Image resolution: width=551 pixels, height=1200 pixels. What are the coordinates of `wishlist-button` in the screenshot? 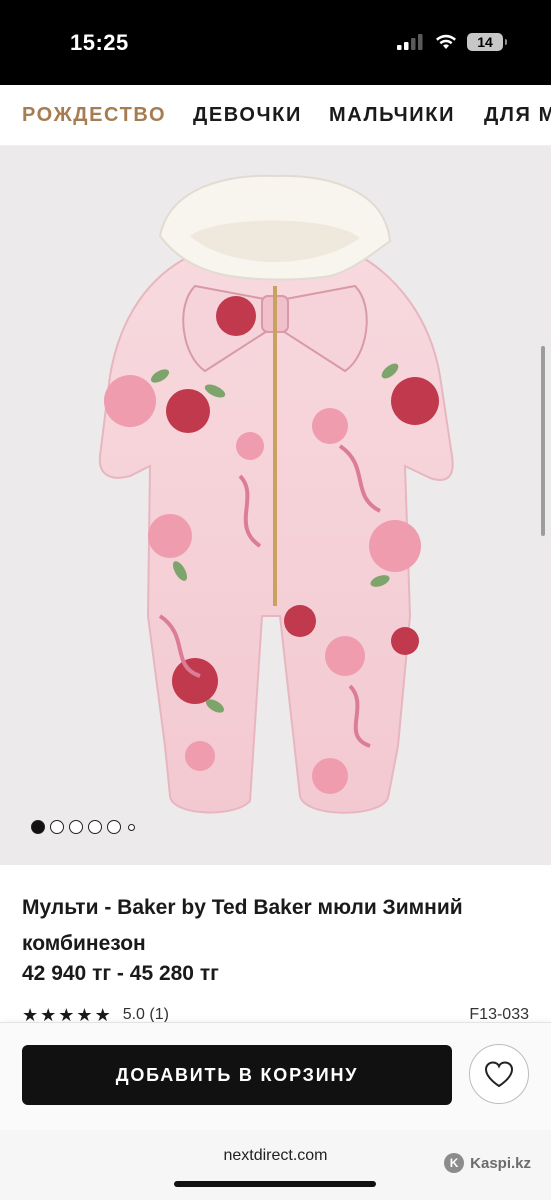 It's located at (499, 1074).